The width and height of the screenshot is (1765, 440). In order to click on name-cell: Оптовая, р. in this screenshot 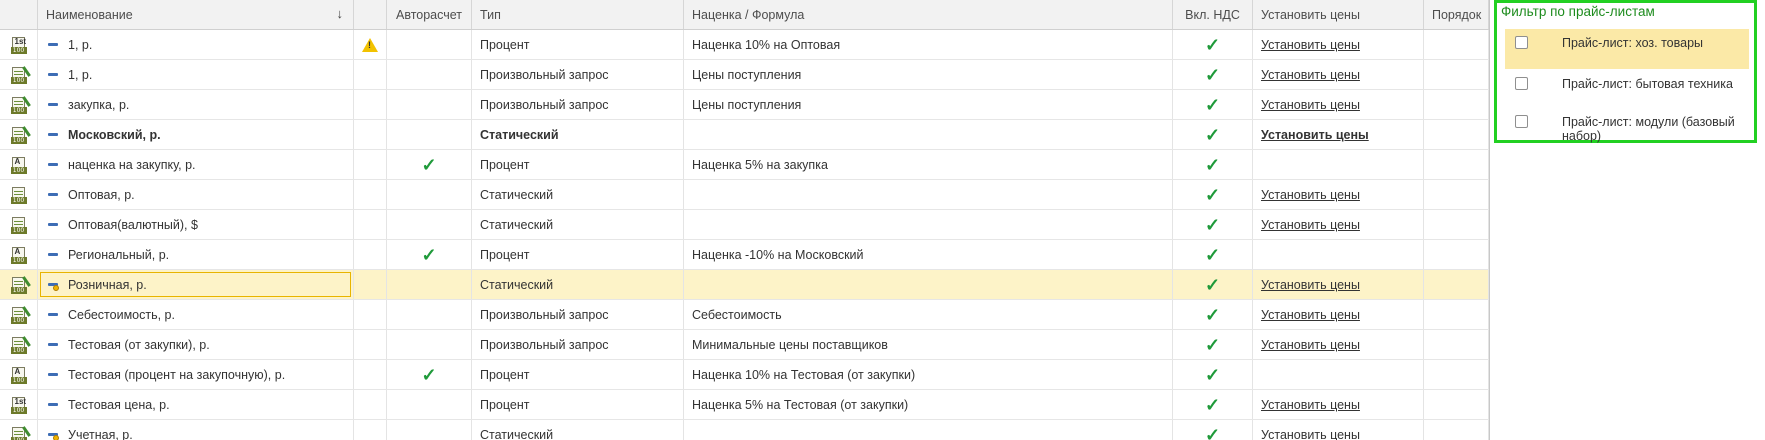, I will do `click(196, 194)`.